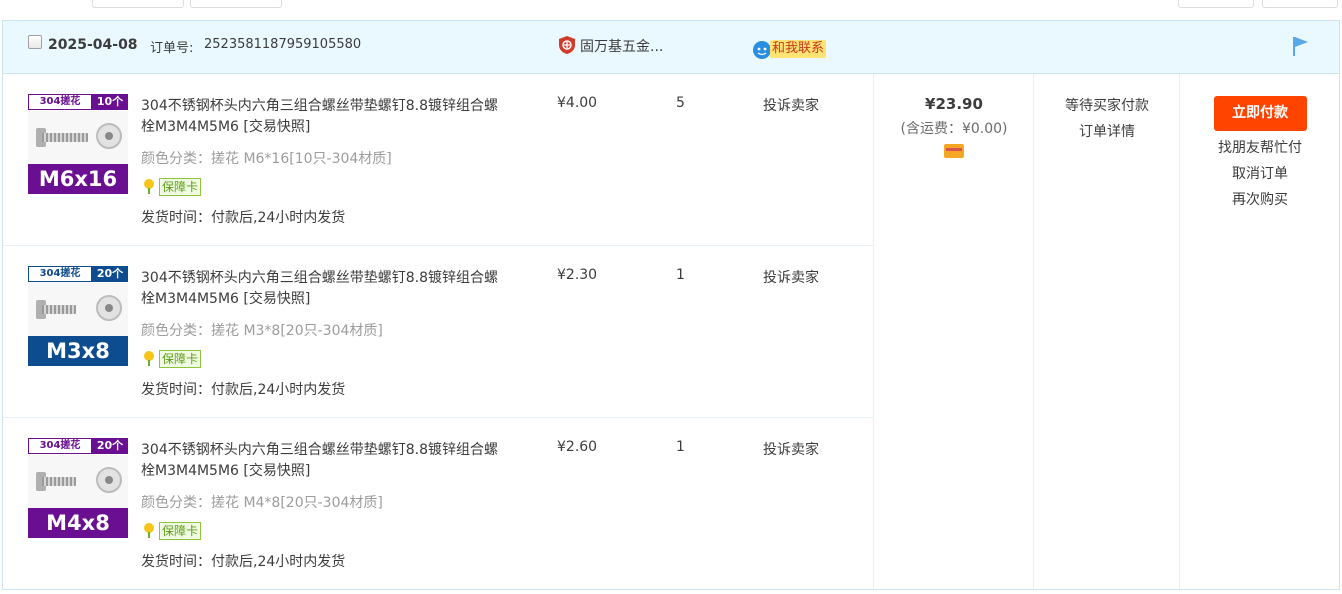 The width and height of the screenshot is (1342, 594). Describe the element at coordinates (1259, 331) in the screenshot. I see `order-operations-column: 立即付款 找朋友帮忙付 取消订单 再次购买` at that location.